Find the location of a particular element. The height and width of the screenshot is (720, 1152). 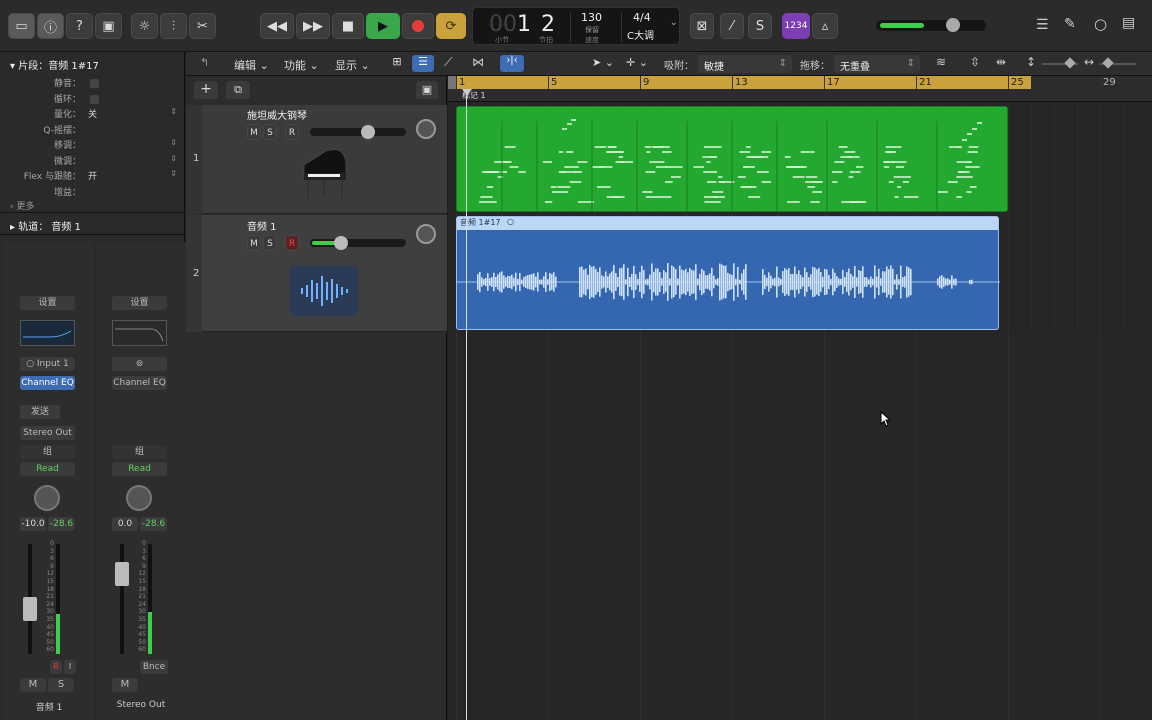

lcd-display: 00 1 2 小节 节拍 130 保留 速度 4/4 C大调 is located at coordinates (576, 26).